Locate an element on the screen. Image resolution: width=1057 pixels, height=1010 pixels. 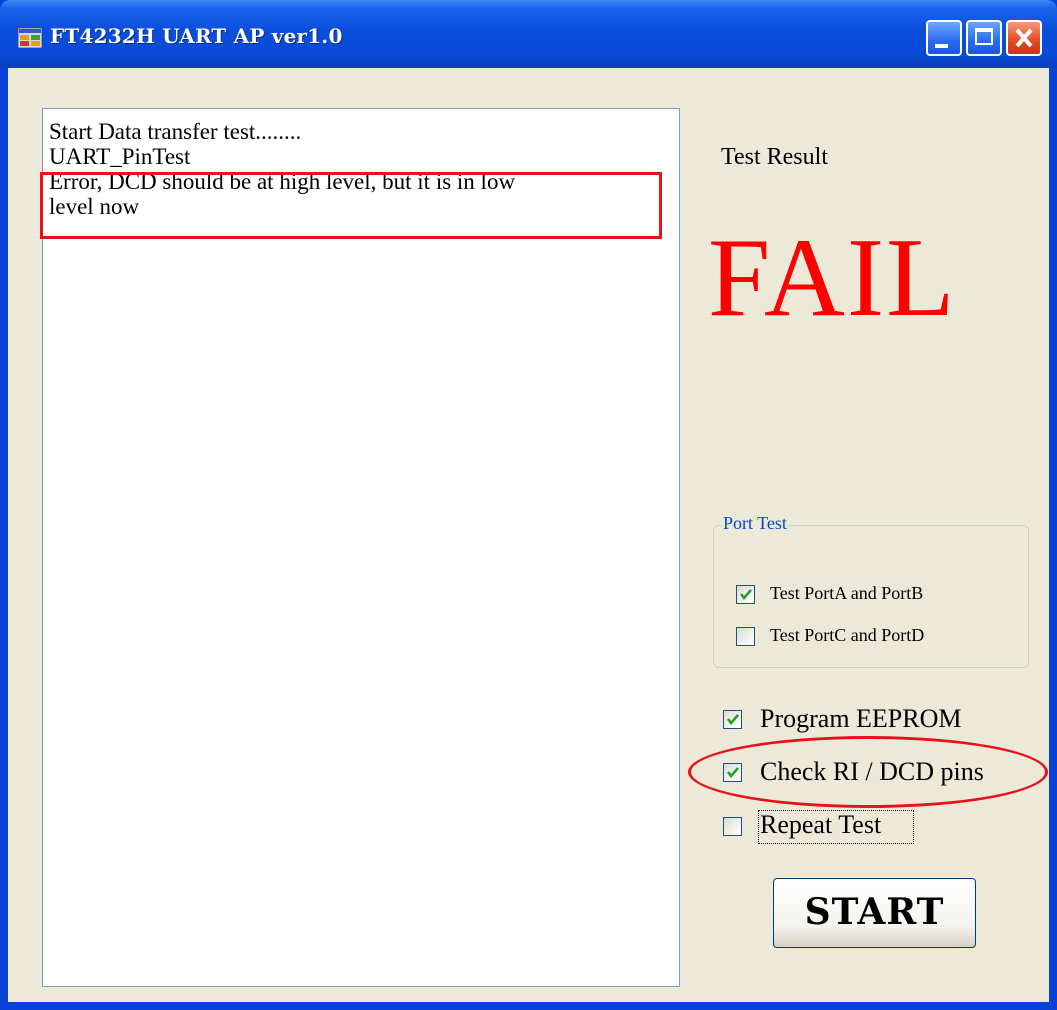
program-eeprom-label: Program EEPROM is located at coordinates (861, 719).